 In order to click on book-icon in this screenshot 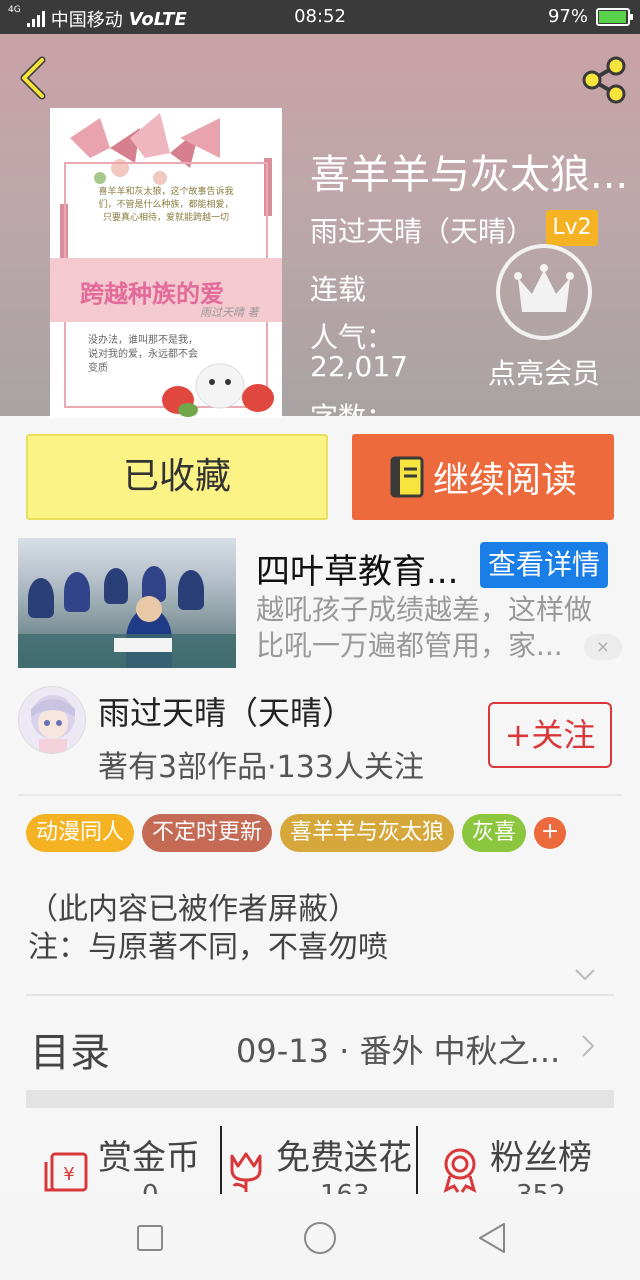, I will do `click(407, 477)`.